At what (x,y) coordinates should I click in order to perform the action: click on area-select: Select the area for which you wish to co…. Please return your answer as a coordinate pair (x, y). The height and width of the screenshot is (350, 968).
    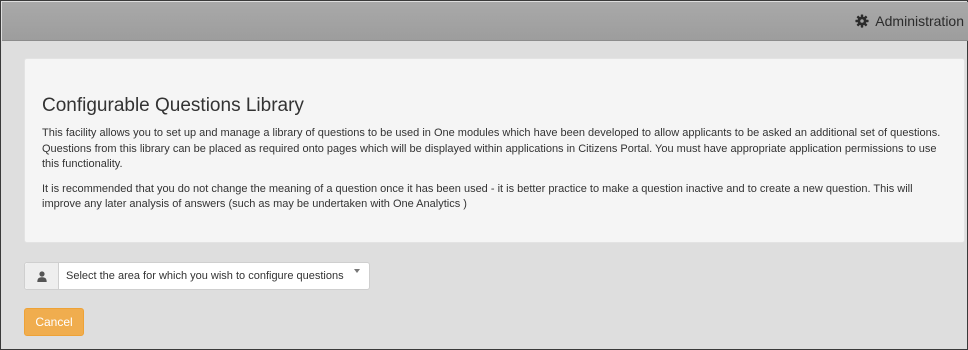
    Looking at the image, I should click on (197, 276).